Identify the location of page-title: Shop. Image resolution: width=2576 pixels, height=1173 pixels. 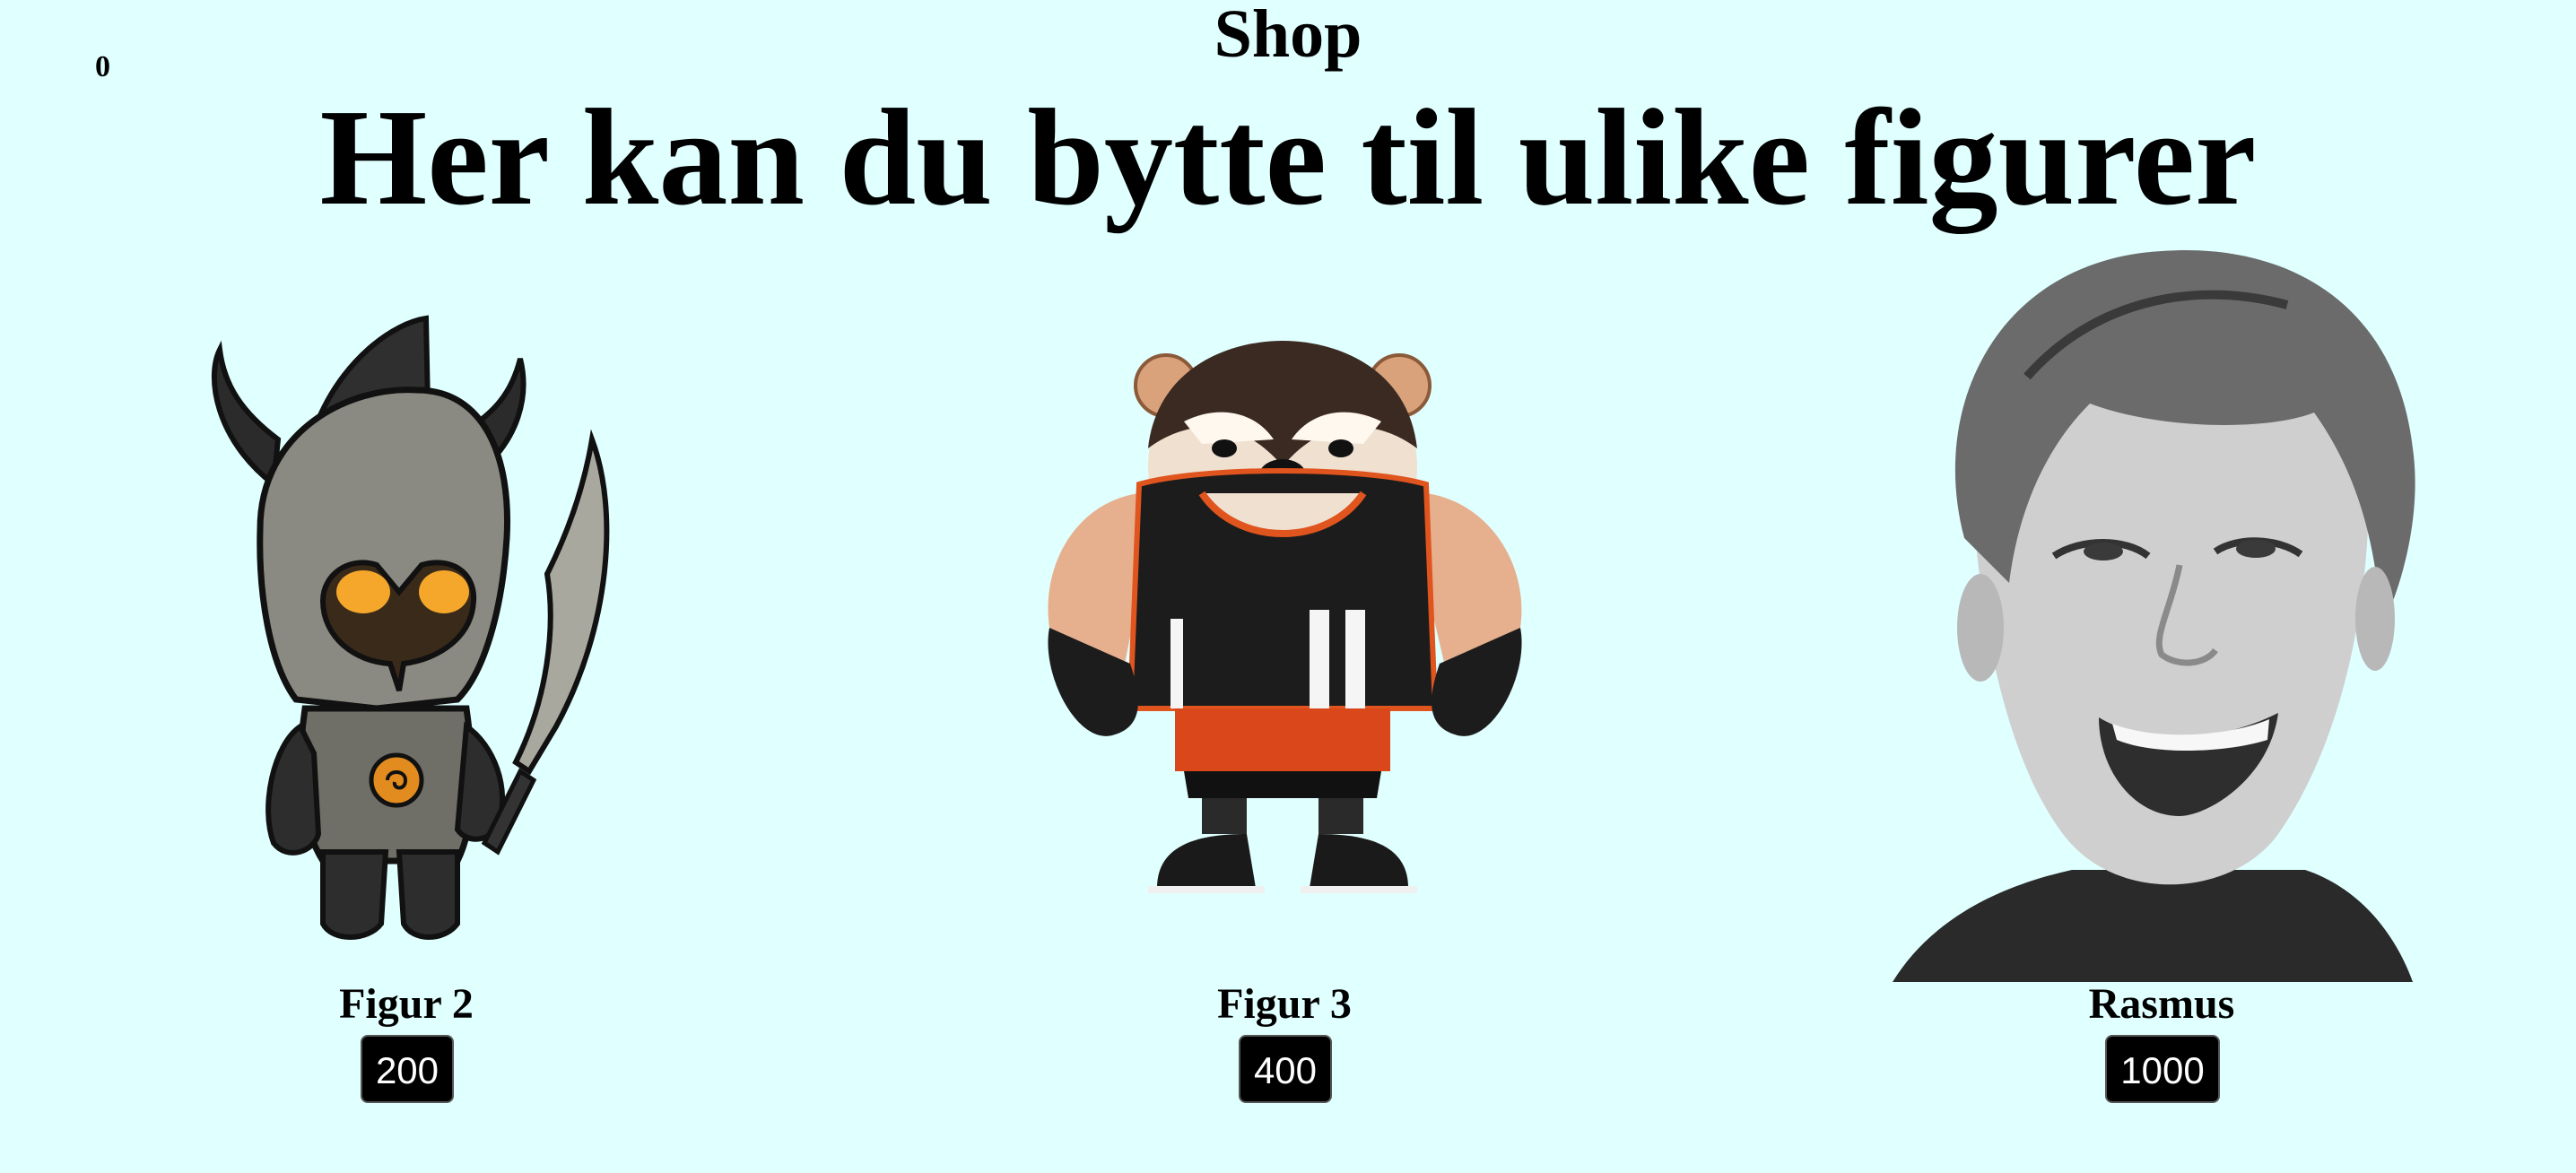
(1288, 36).